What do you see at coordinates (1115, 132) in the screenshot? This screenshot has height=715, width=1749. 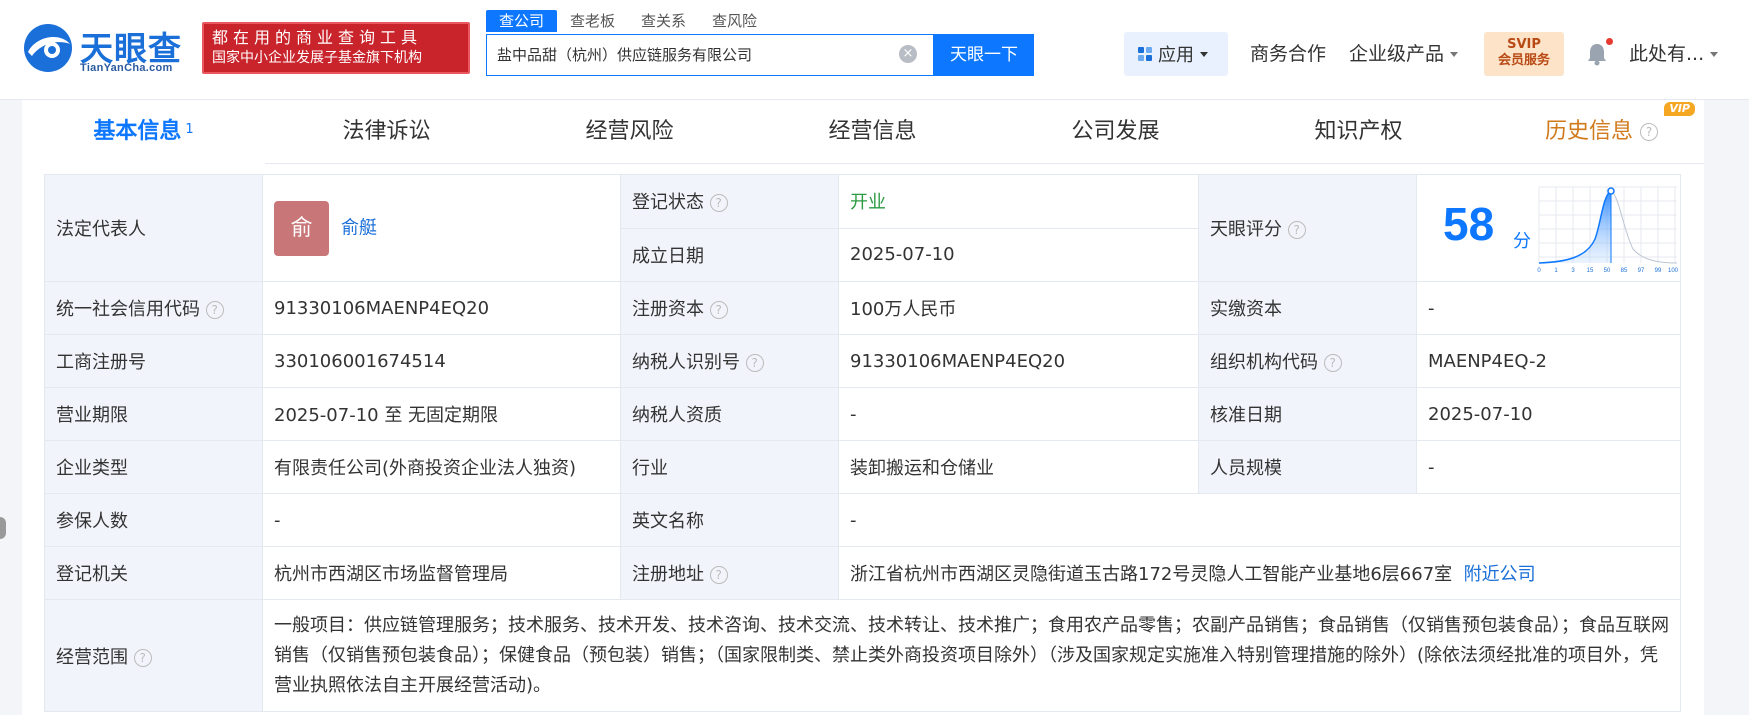 I see `tab-company-development: 公司发展` at bounding box center [1115, 132].